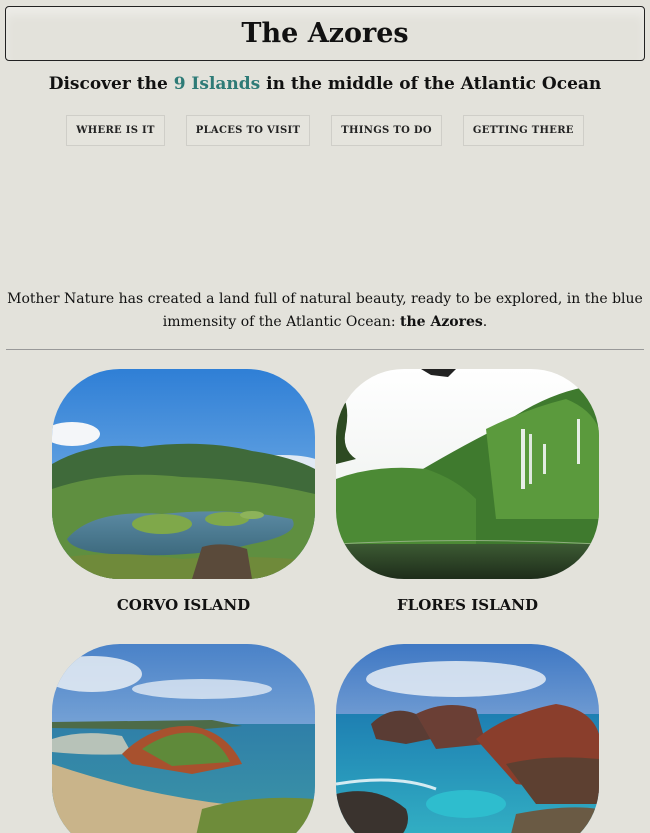  Describe the element at coordinates (467, 605) in the screenshot. I see `island-name: Flores Island` at that location.